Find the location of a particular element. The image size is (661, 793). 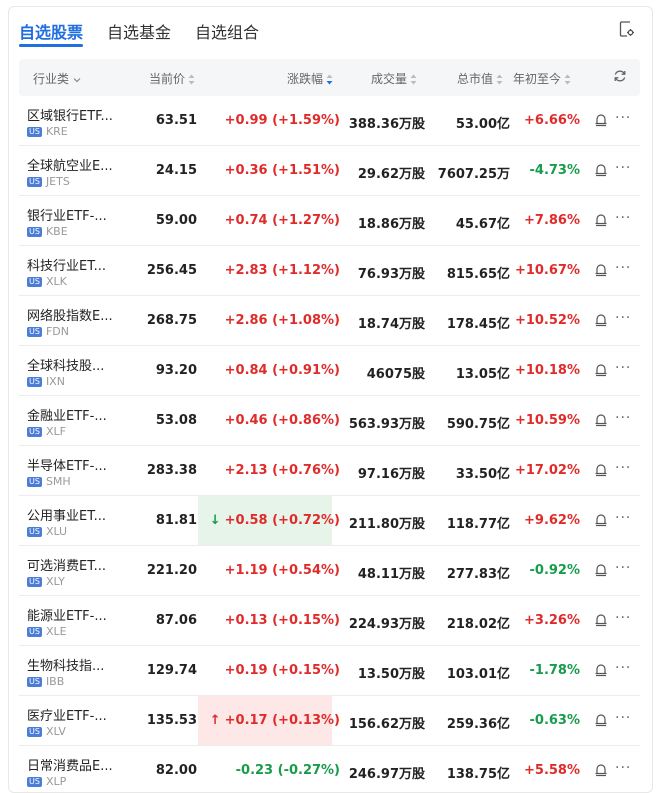

market-badge: US is located at coordinates (34, 332).